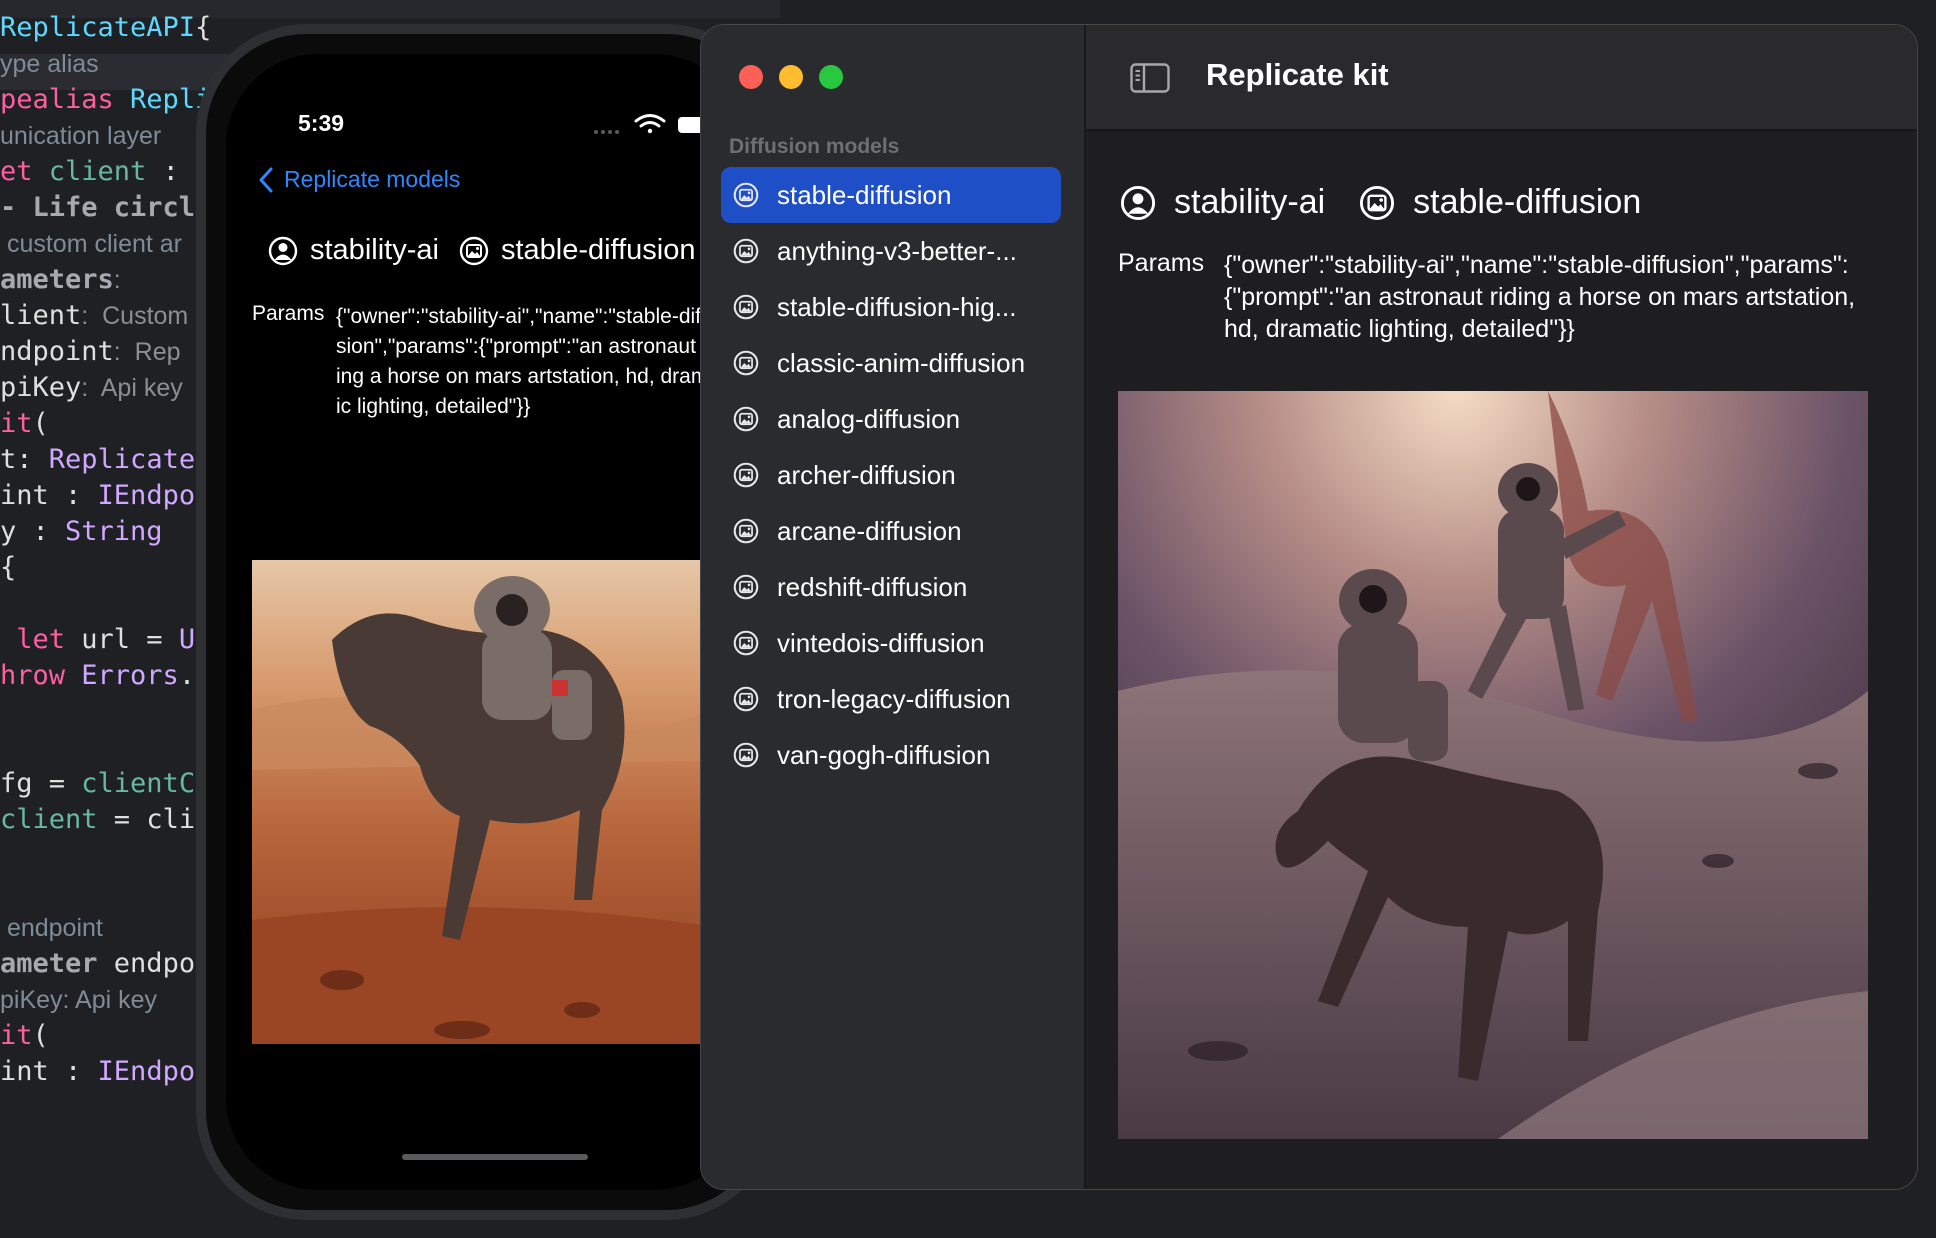 The image size is (1936, 1238). I want to click on code-line: lient: Custom, so click(94, 316).